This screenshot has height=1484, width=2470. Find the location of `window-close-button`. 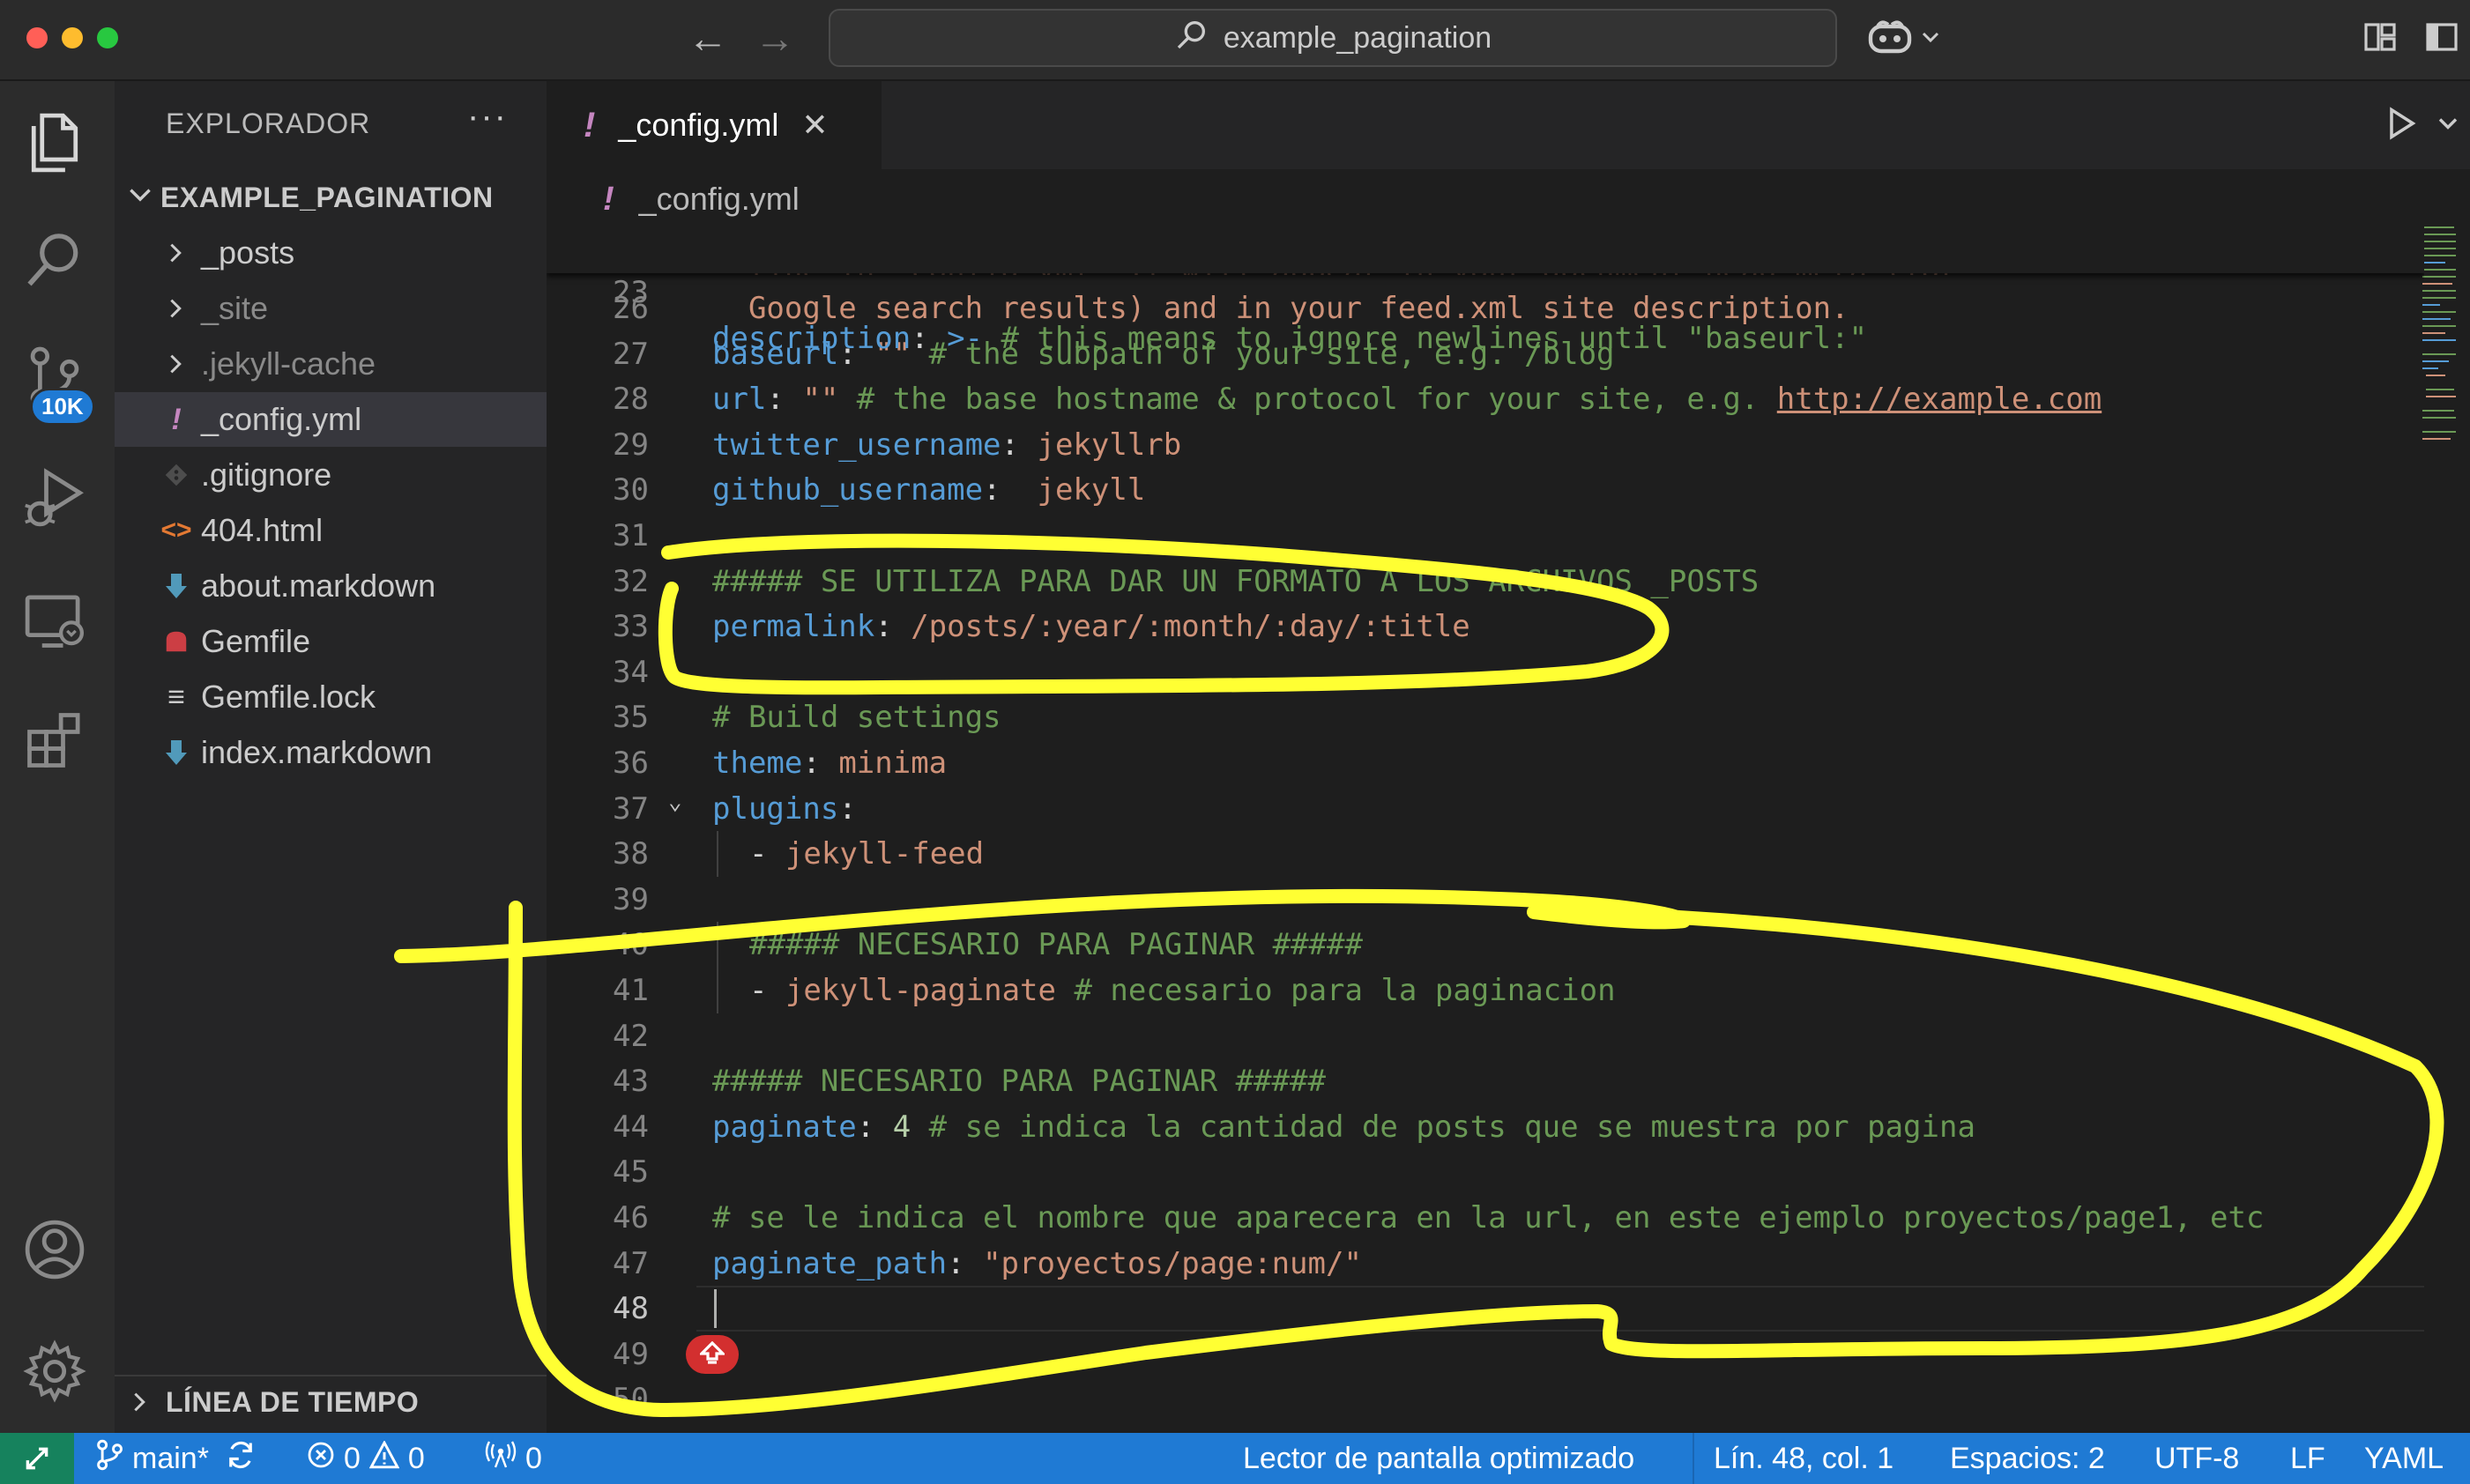

window-close-button is located at coordinates (37, 37).